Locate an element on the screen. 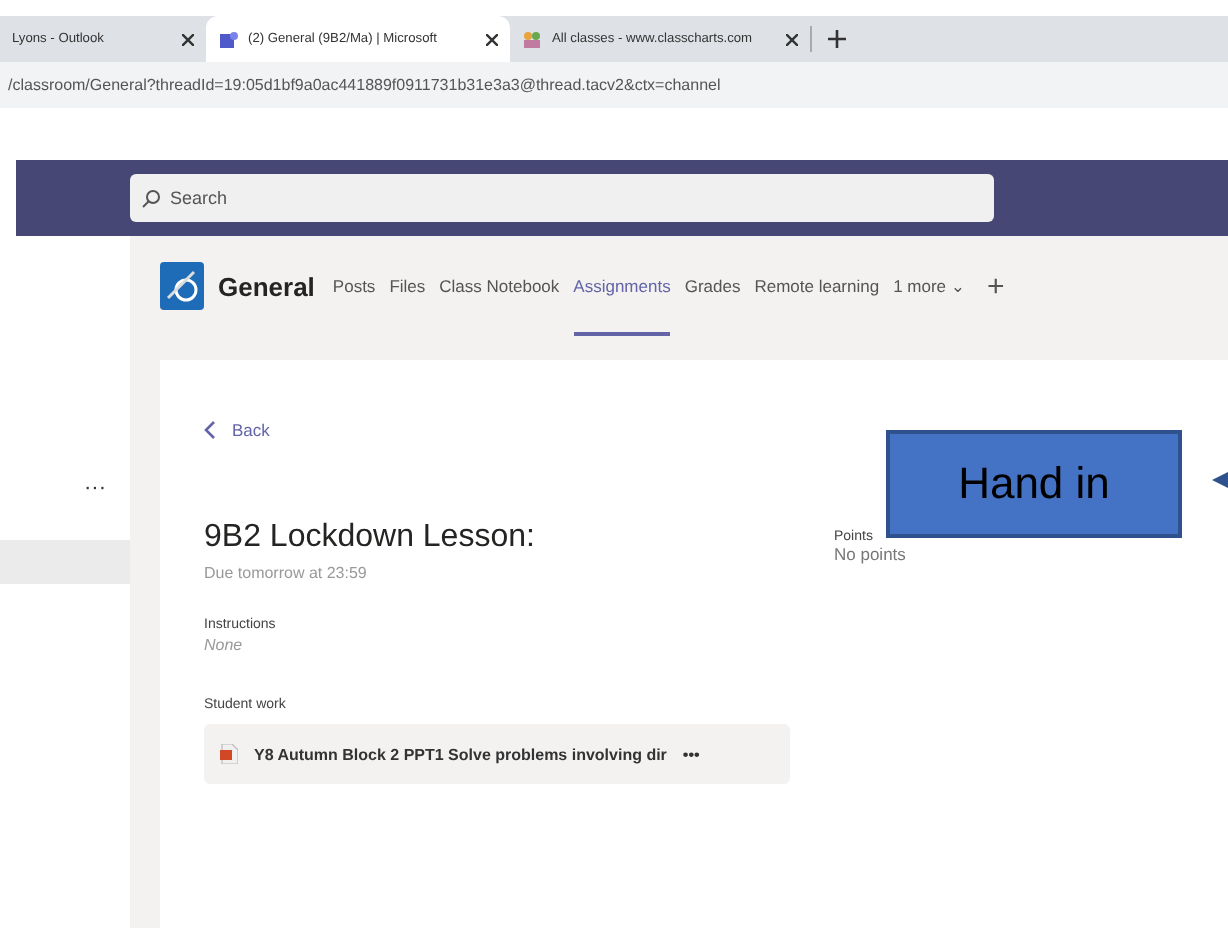  channel-tab: Assignments is located at coordinates (622, 286).